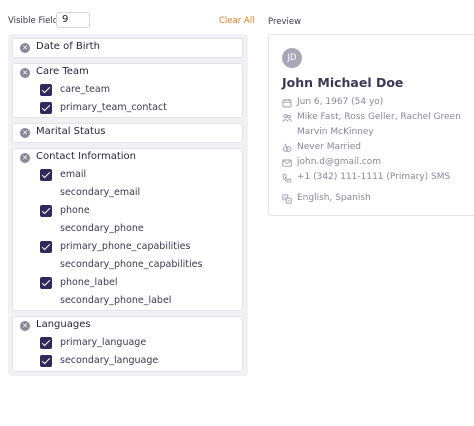  Describe the element at coordinates (75, 210) in the screenshot. I see `field-label: phone` at that location.